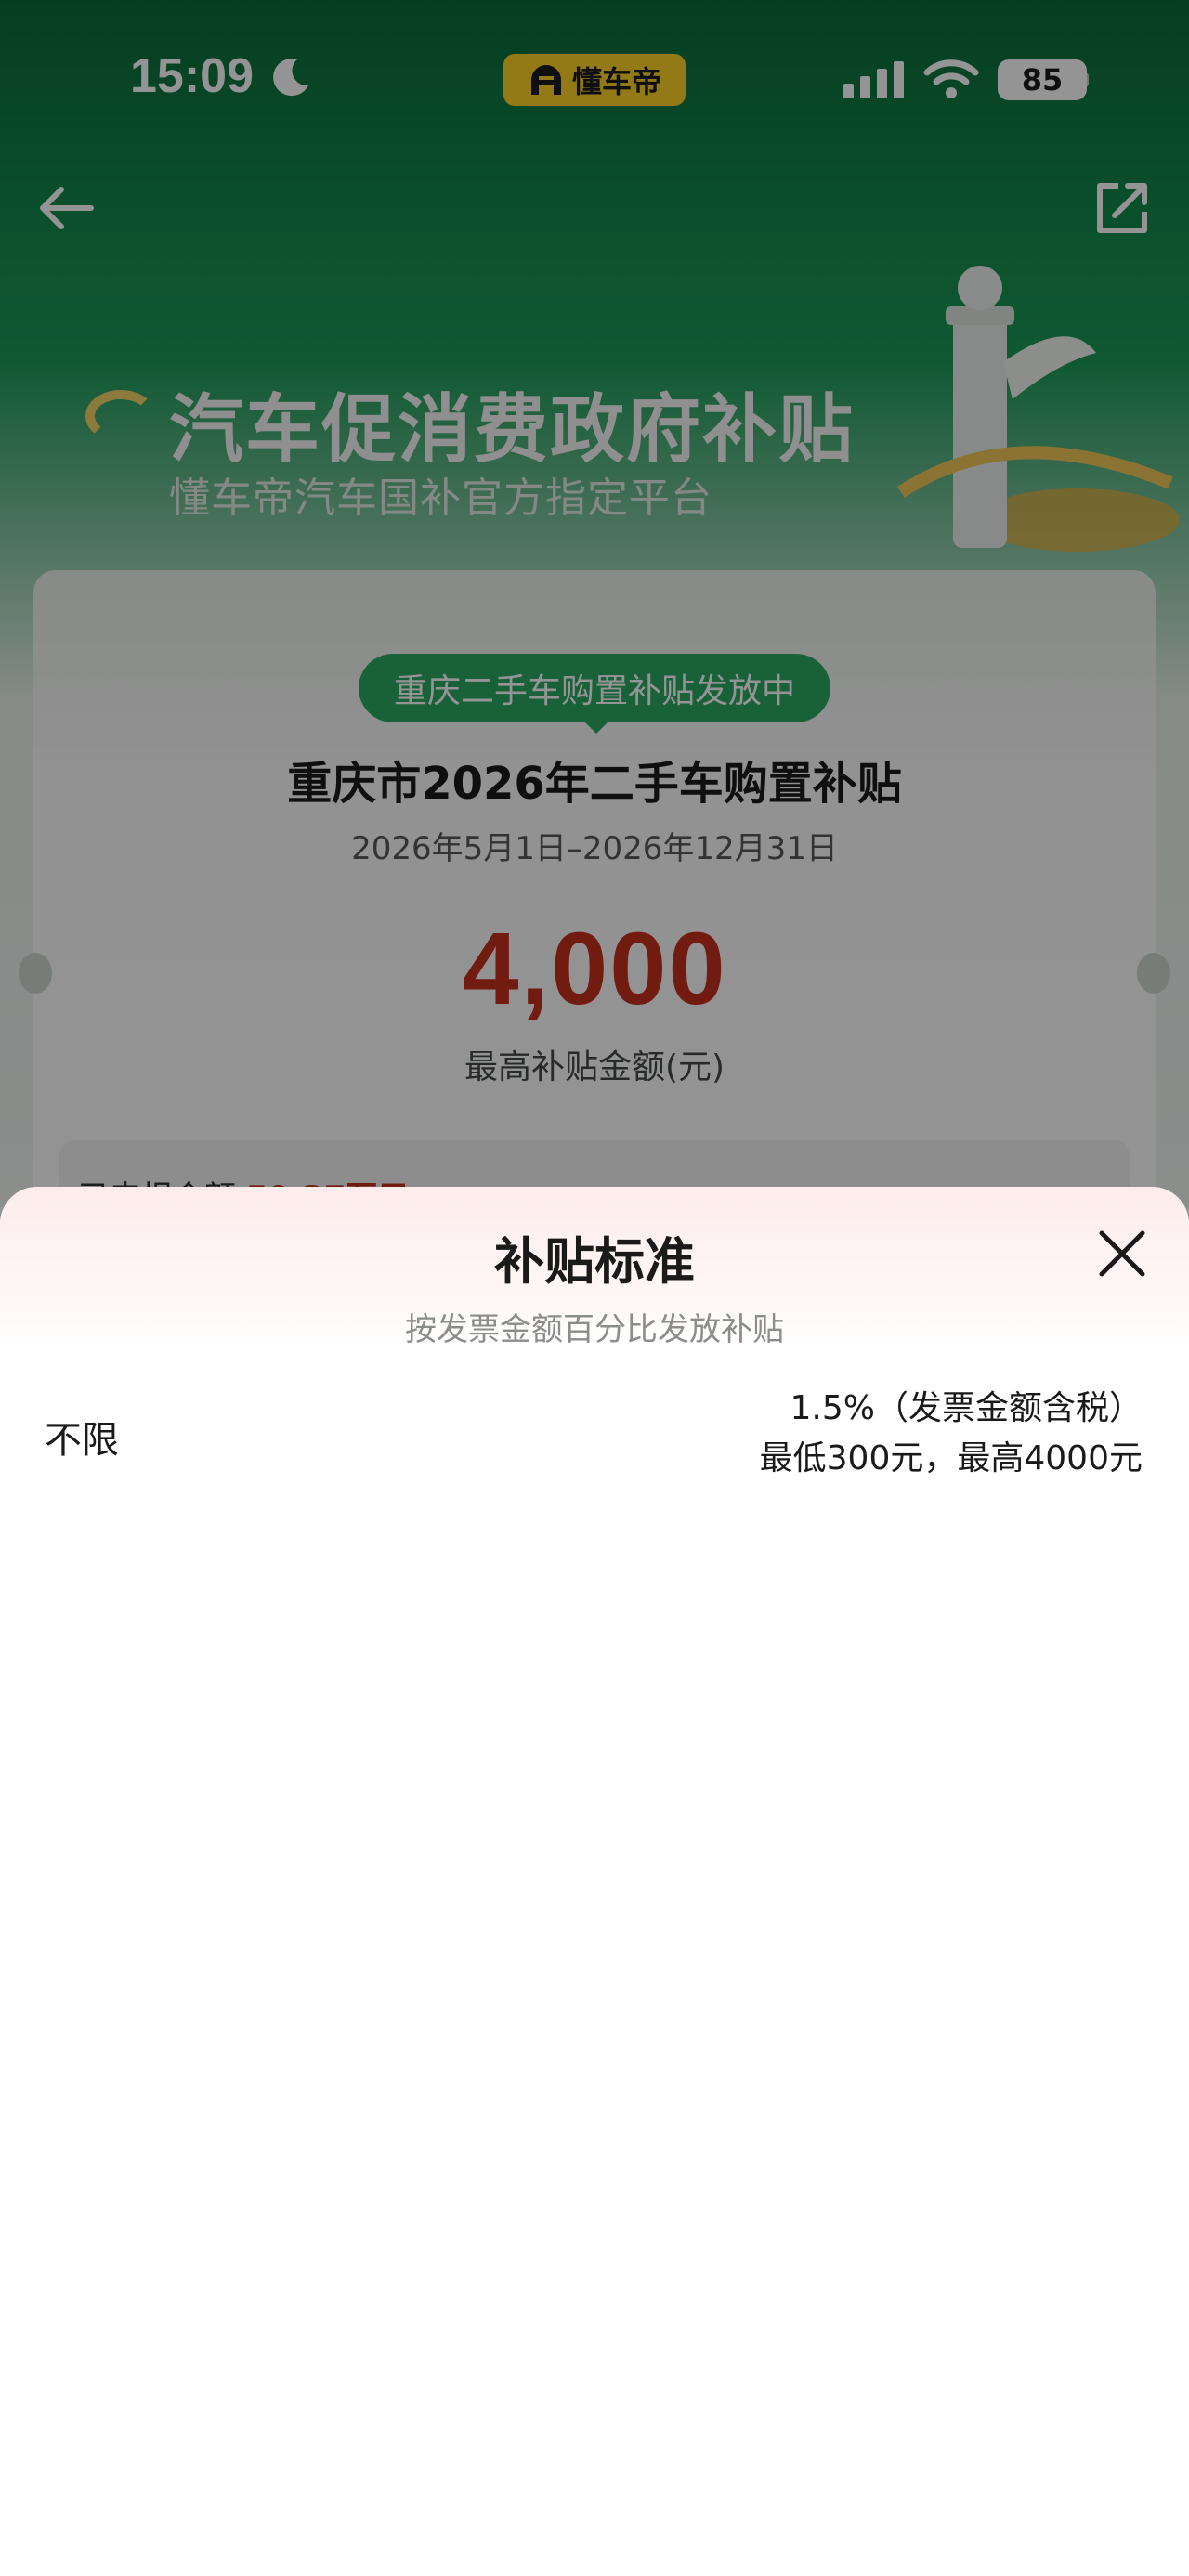  I want to click on close-icon, so click(1122, 1254).